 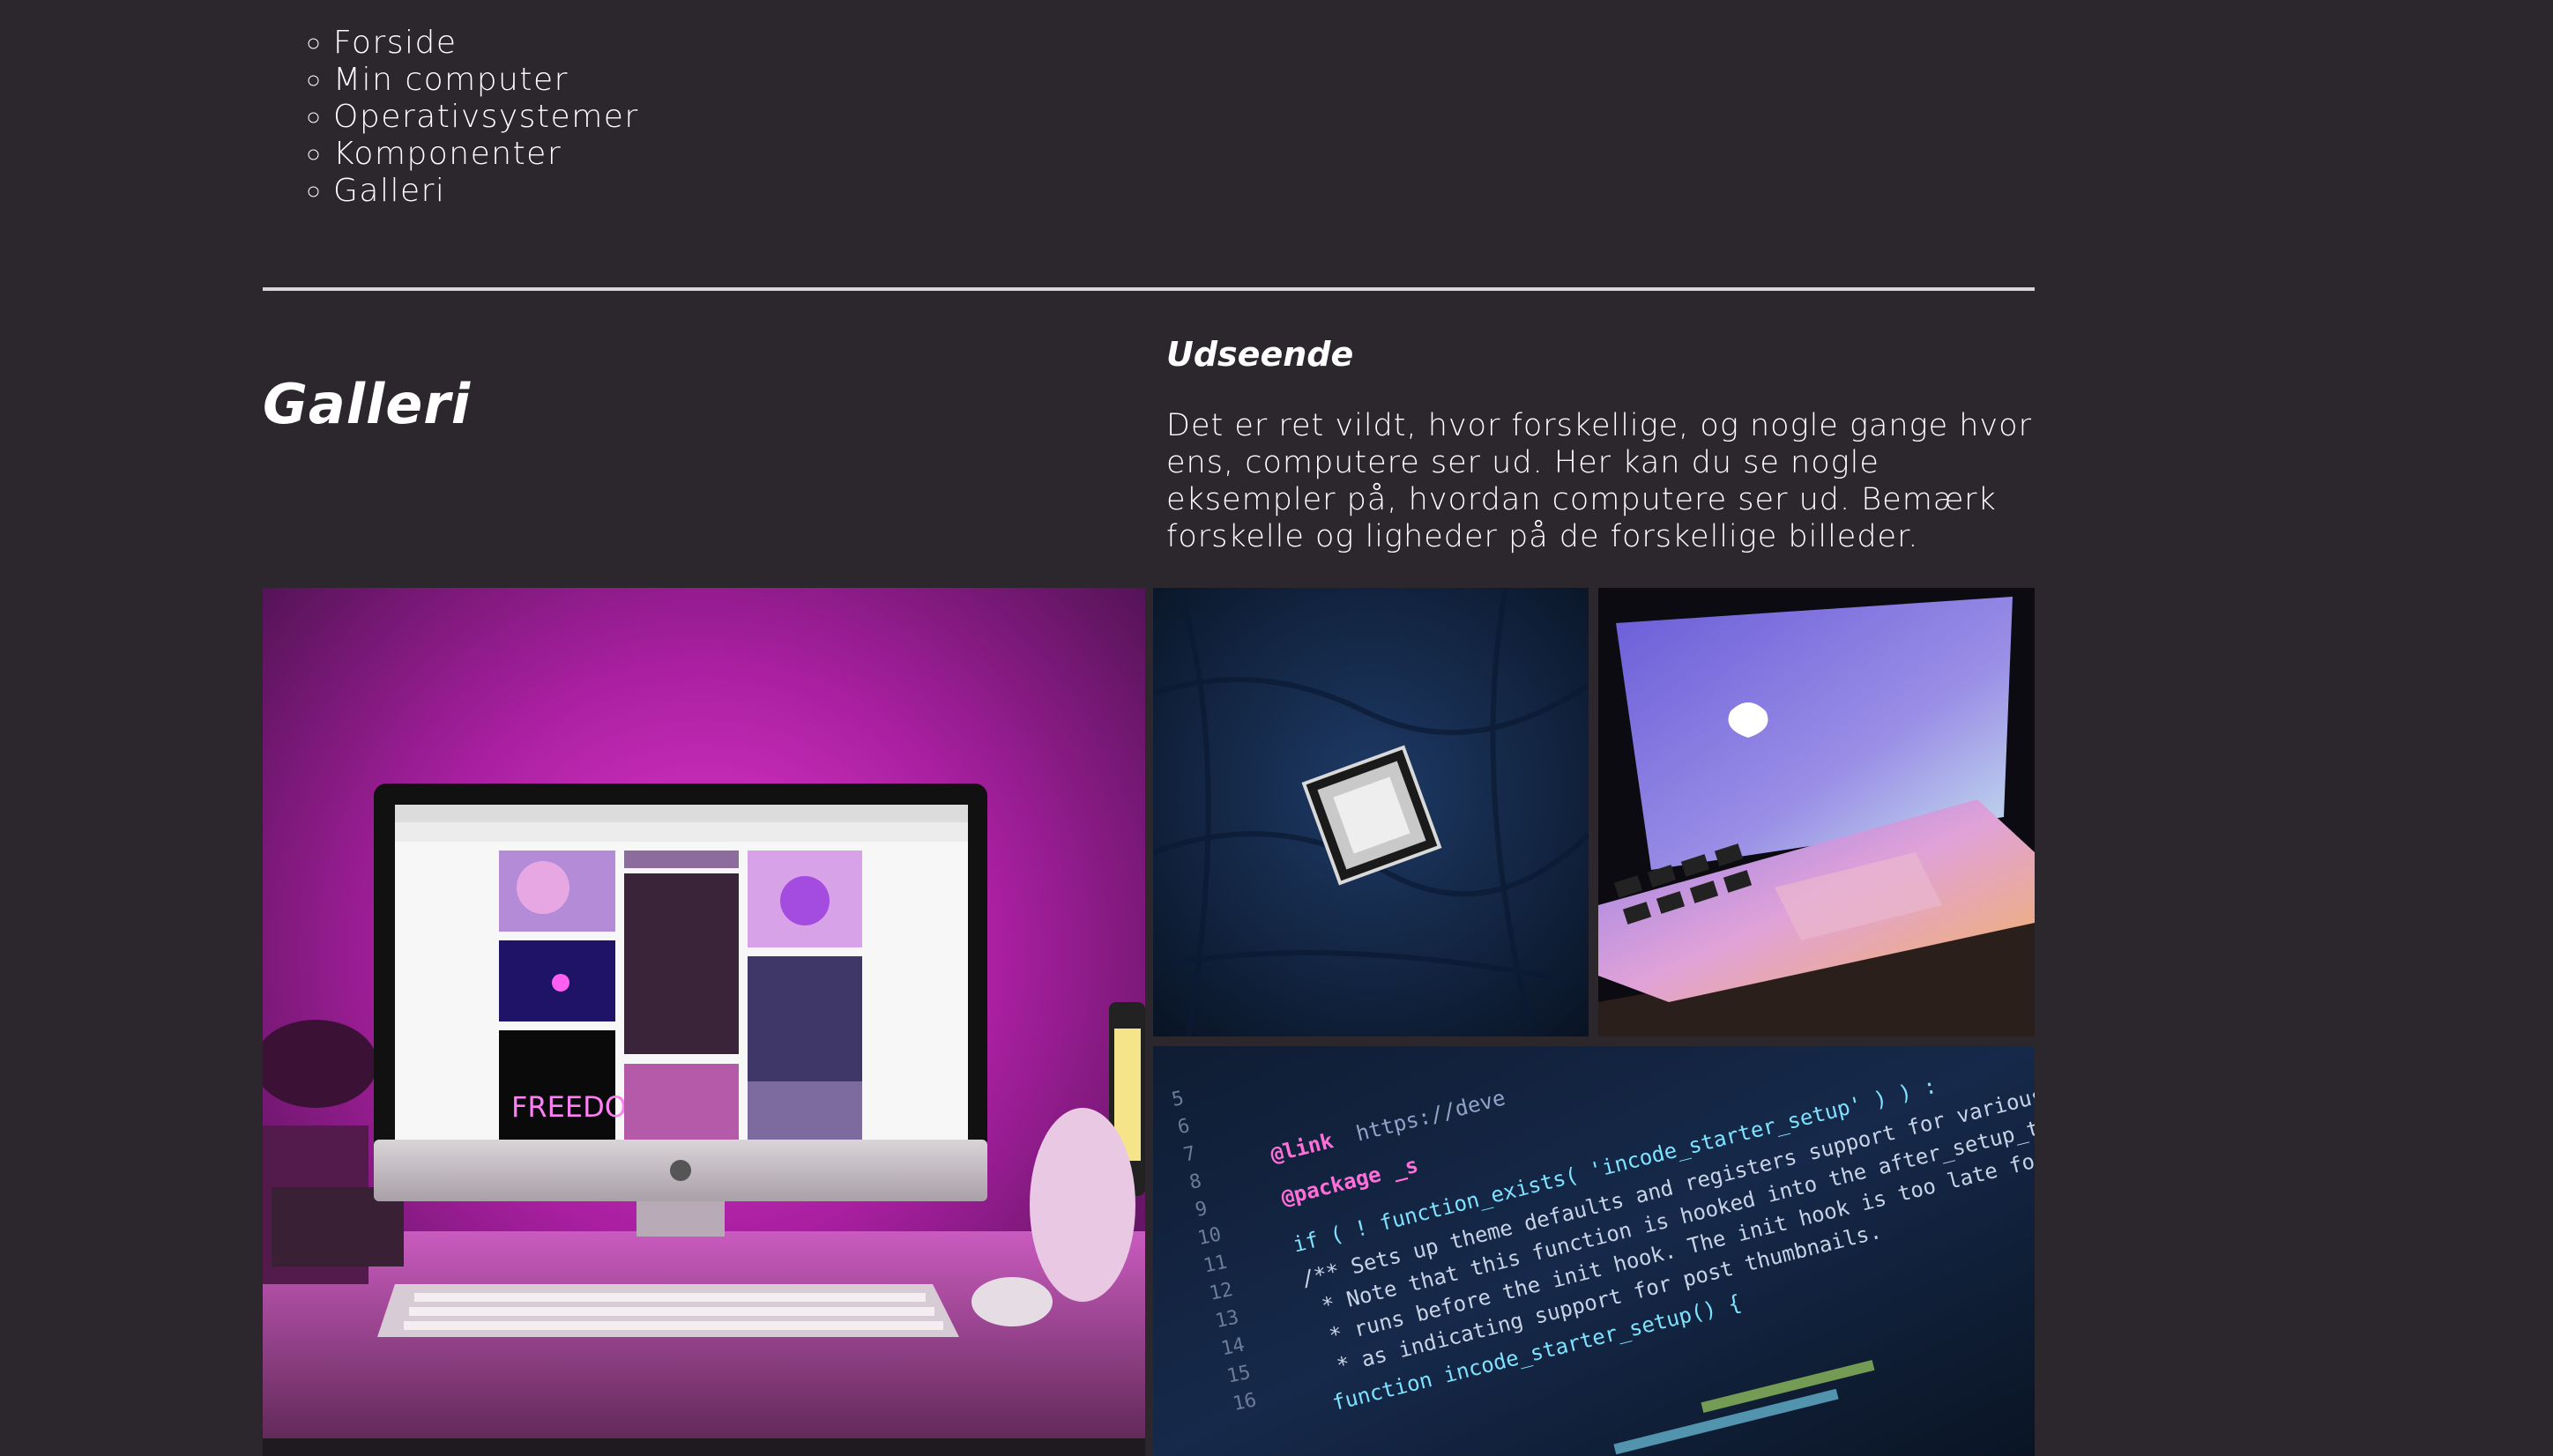 I want to click on page-title: Galleri, so click(x=368, y=404).